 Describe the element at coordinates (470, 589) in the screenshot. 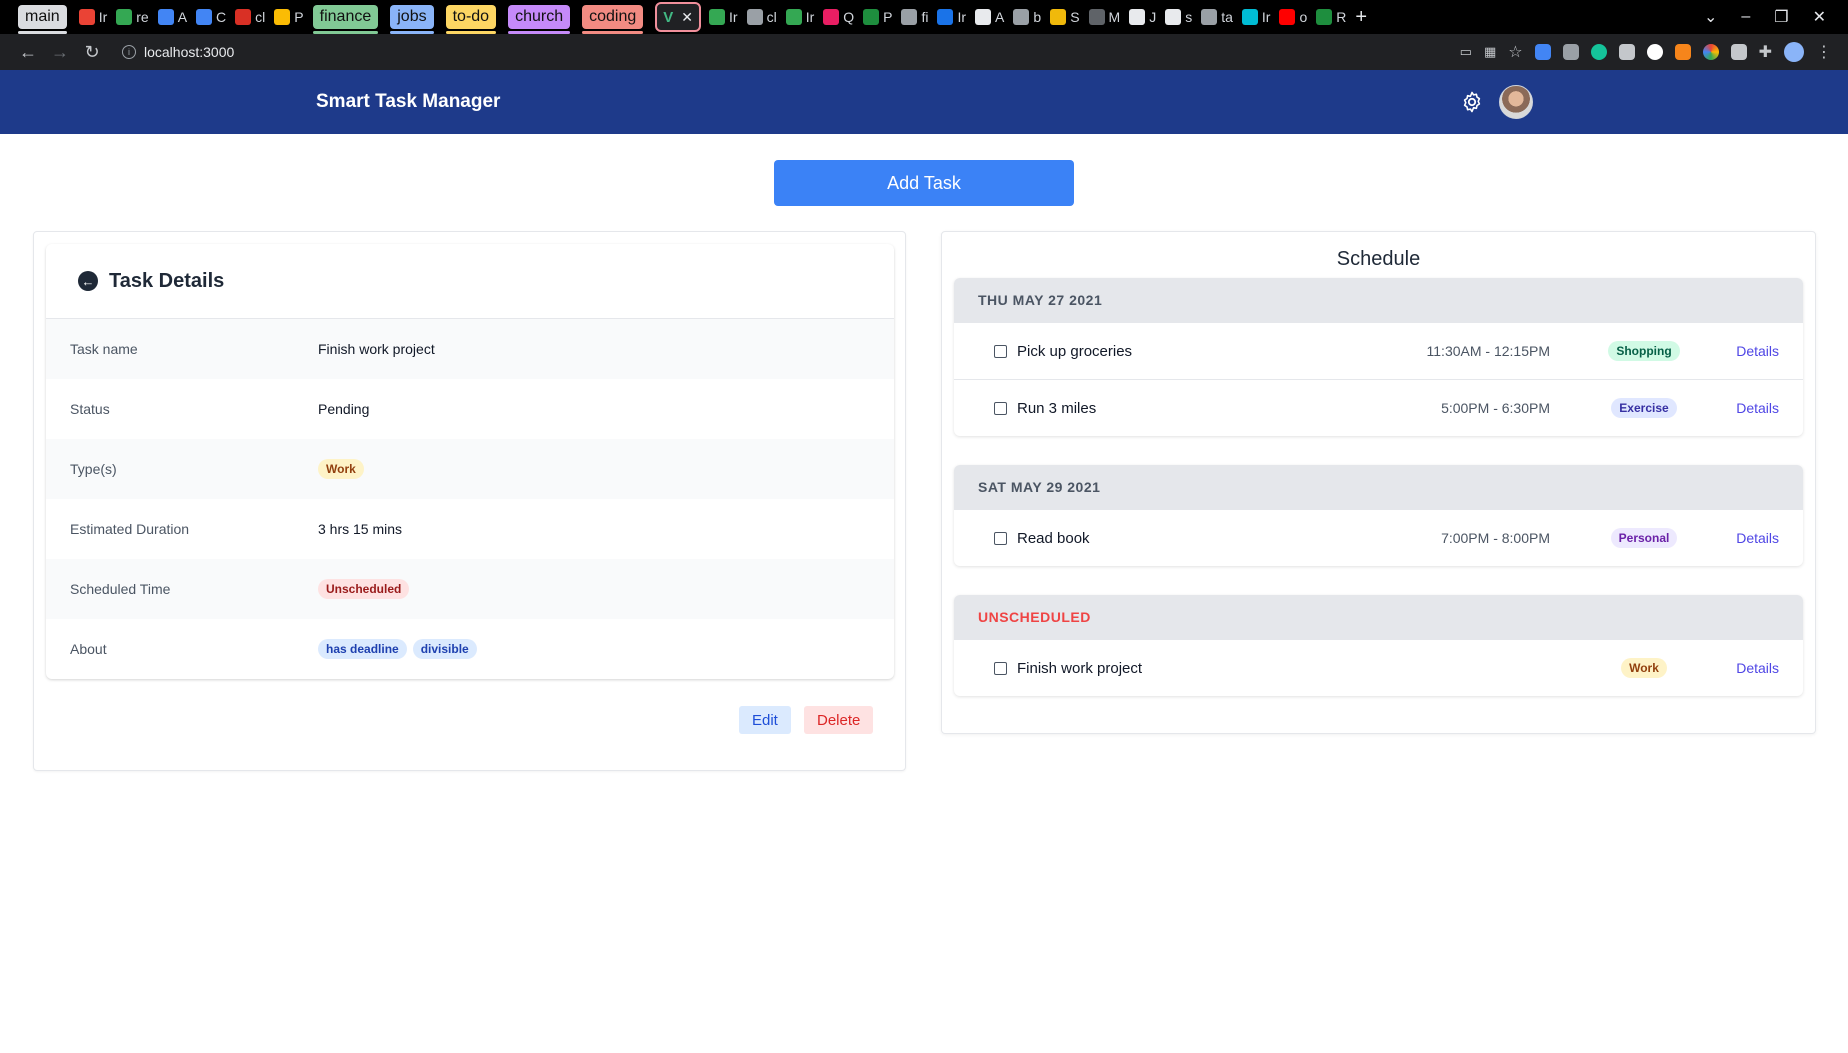

I see `detail-row-scheduled-time: Scheduled Time Unscheduled` at that location.